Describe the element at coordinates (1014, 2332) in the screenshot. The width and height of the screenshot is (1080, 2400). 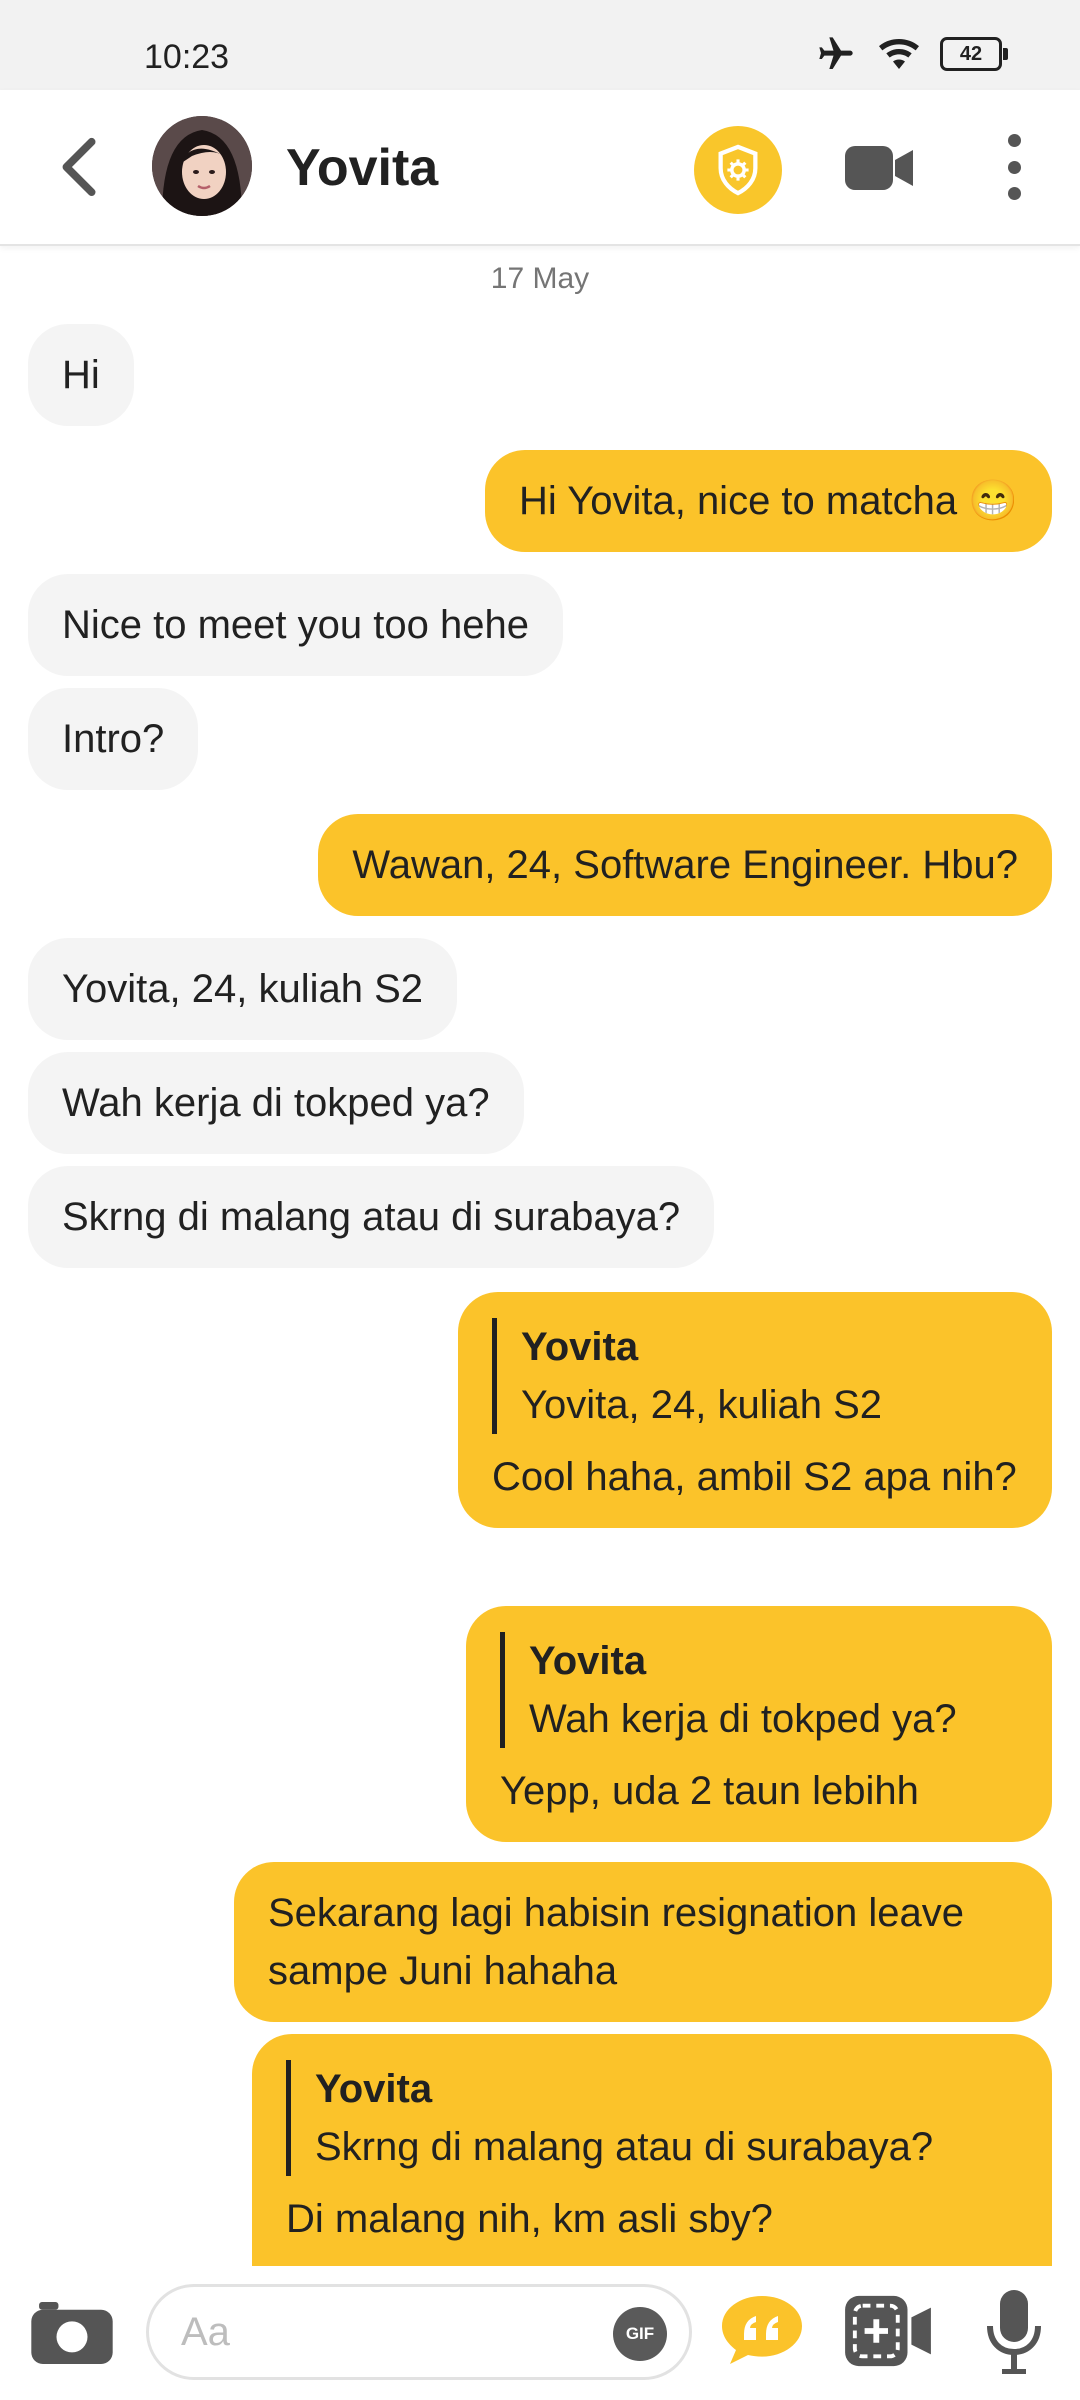
I see `microphone-icon` at that location.